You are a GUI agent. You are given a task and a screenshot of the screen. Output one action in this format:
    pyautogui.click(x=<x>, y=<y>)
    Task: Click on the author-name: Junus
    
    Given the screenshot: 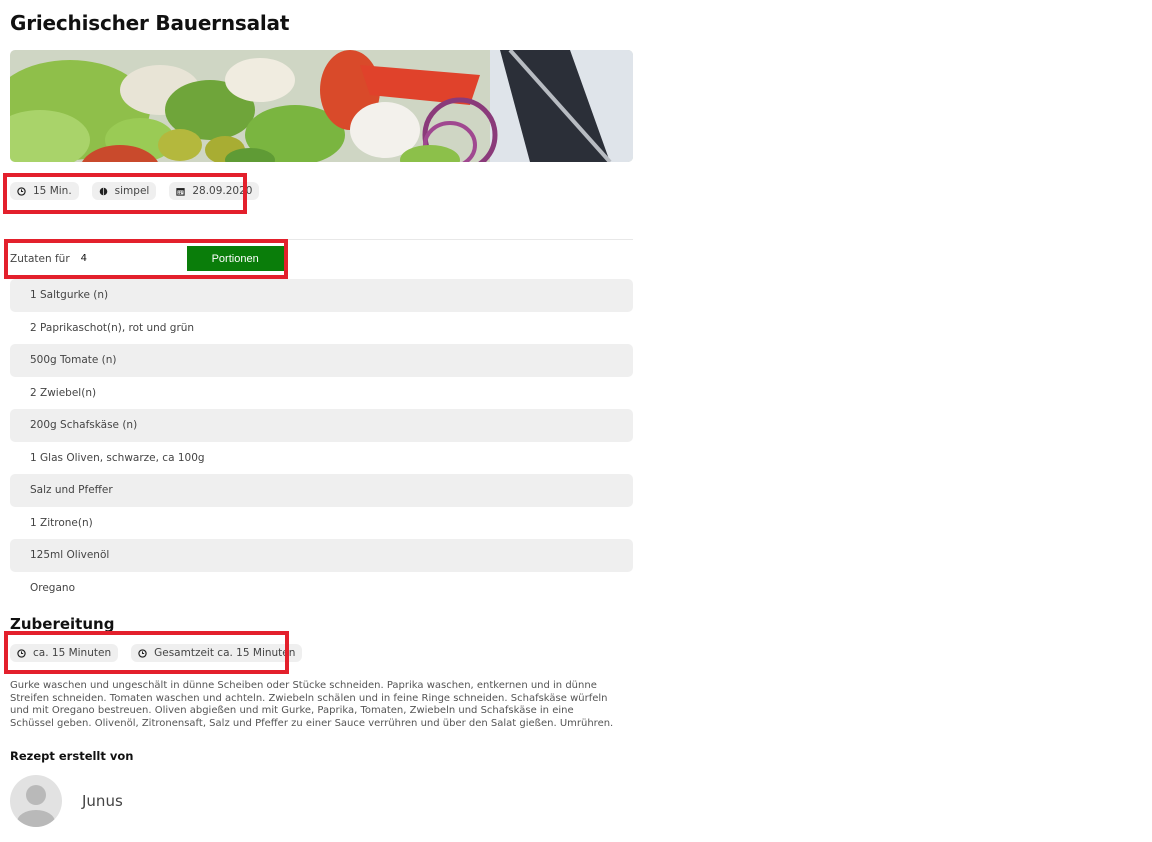 What is the action you would take?
    pyautogui.click(x=102, y=801)
    